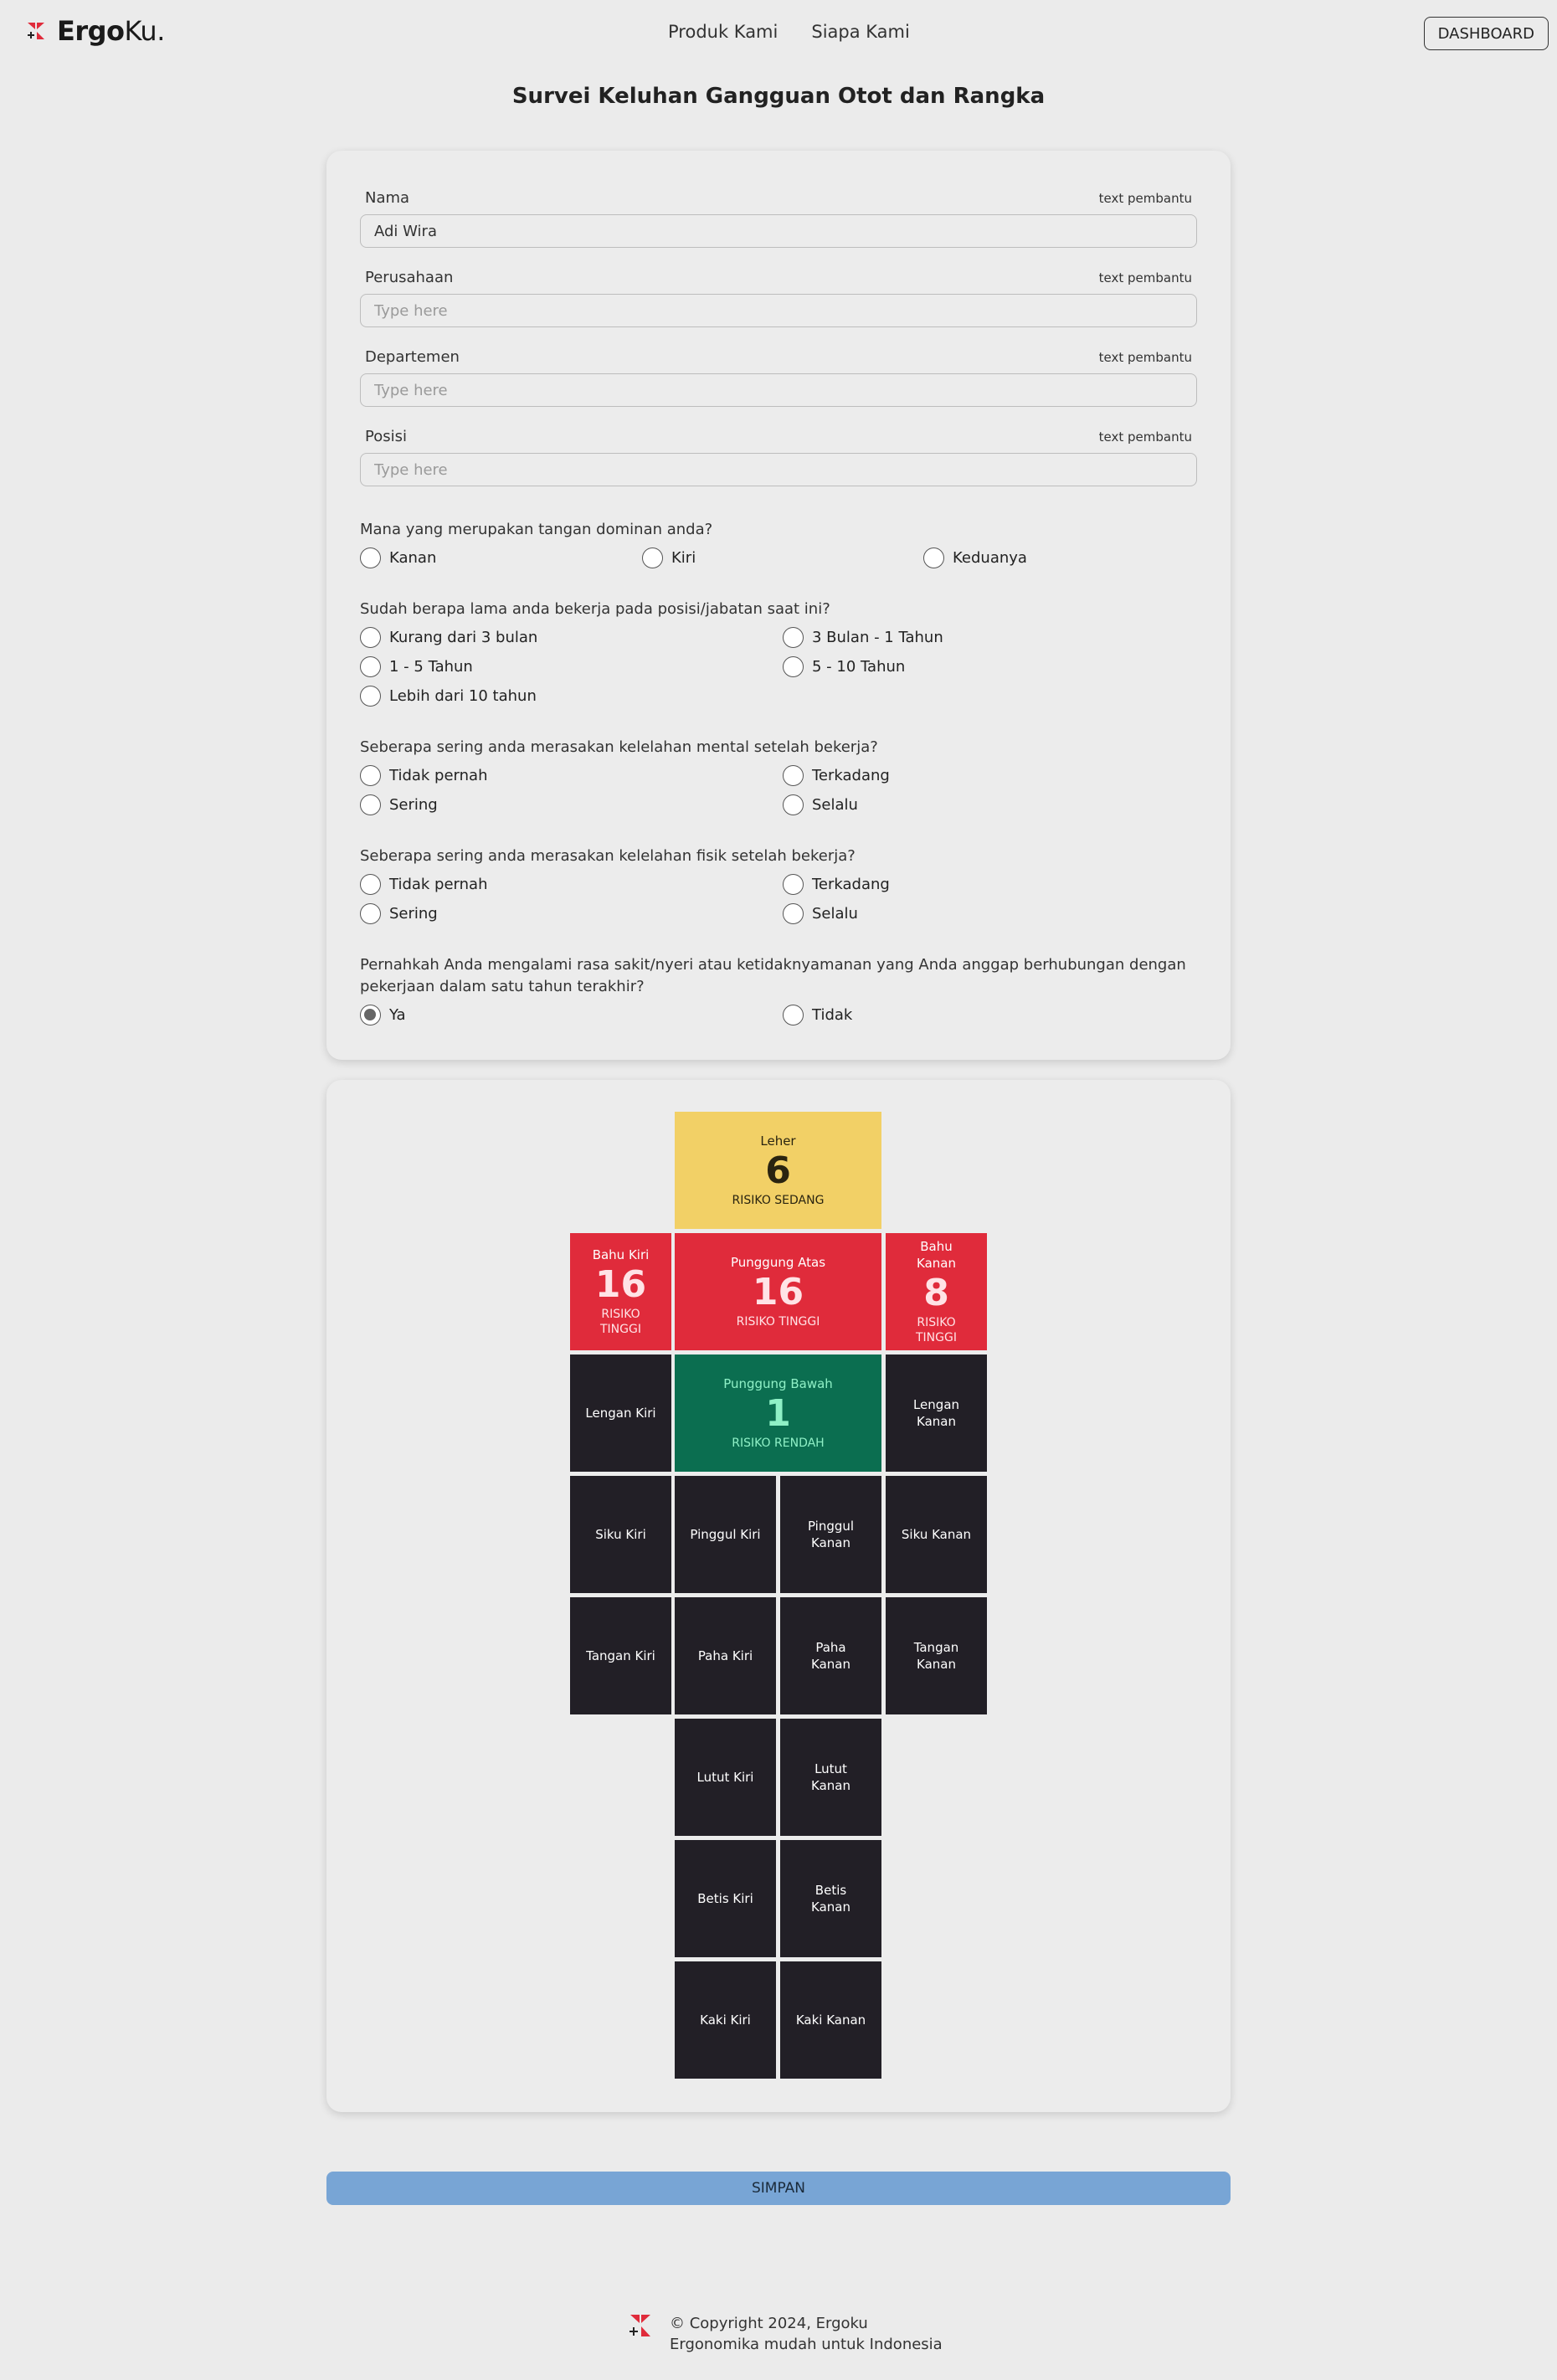 The height and width of the screenshot is (2380, 1557). Describe the element at coordinates (769, 2323) in the screenshot. I see `copyright-text: © Copyright 2024, Ergoku` at that location.